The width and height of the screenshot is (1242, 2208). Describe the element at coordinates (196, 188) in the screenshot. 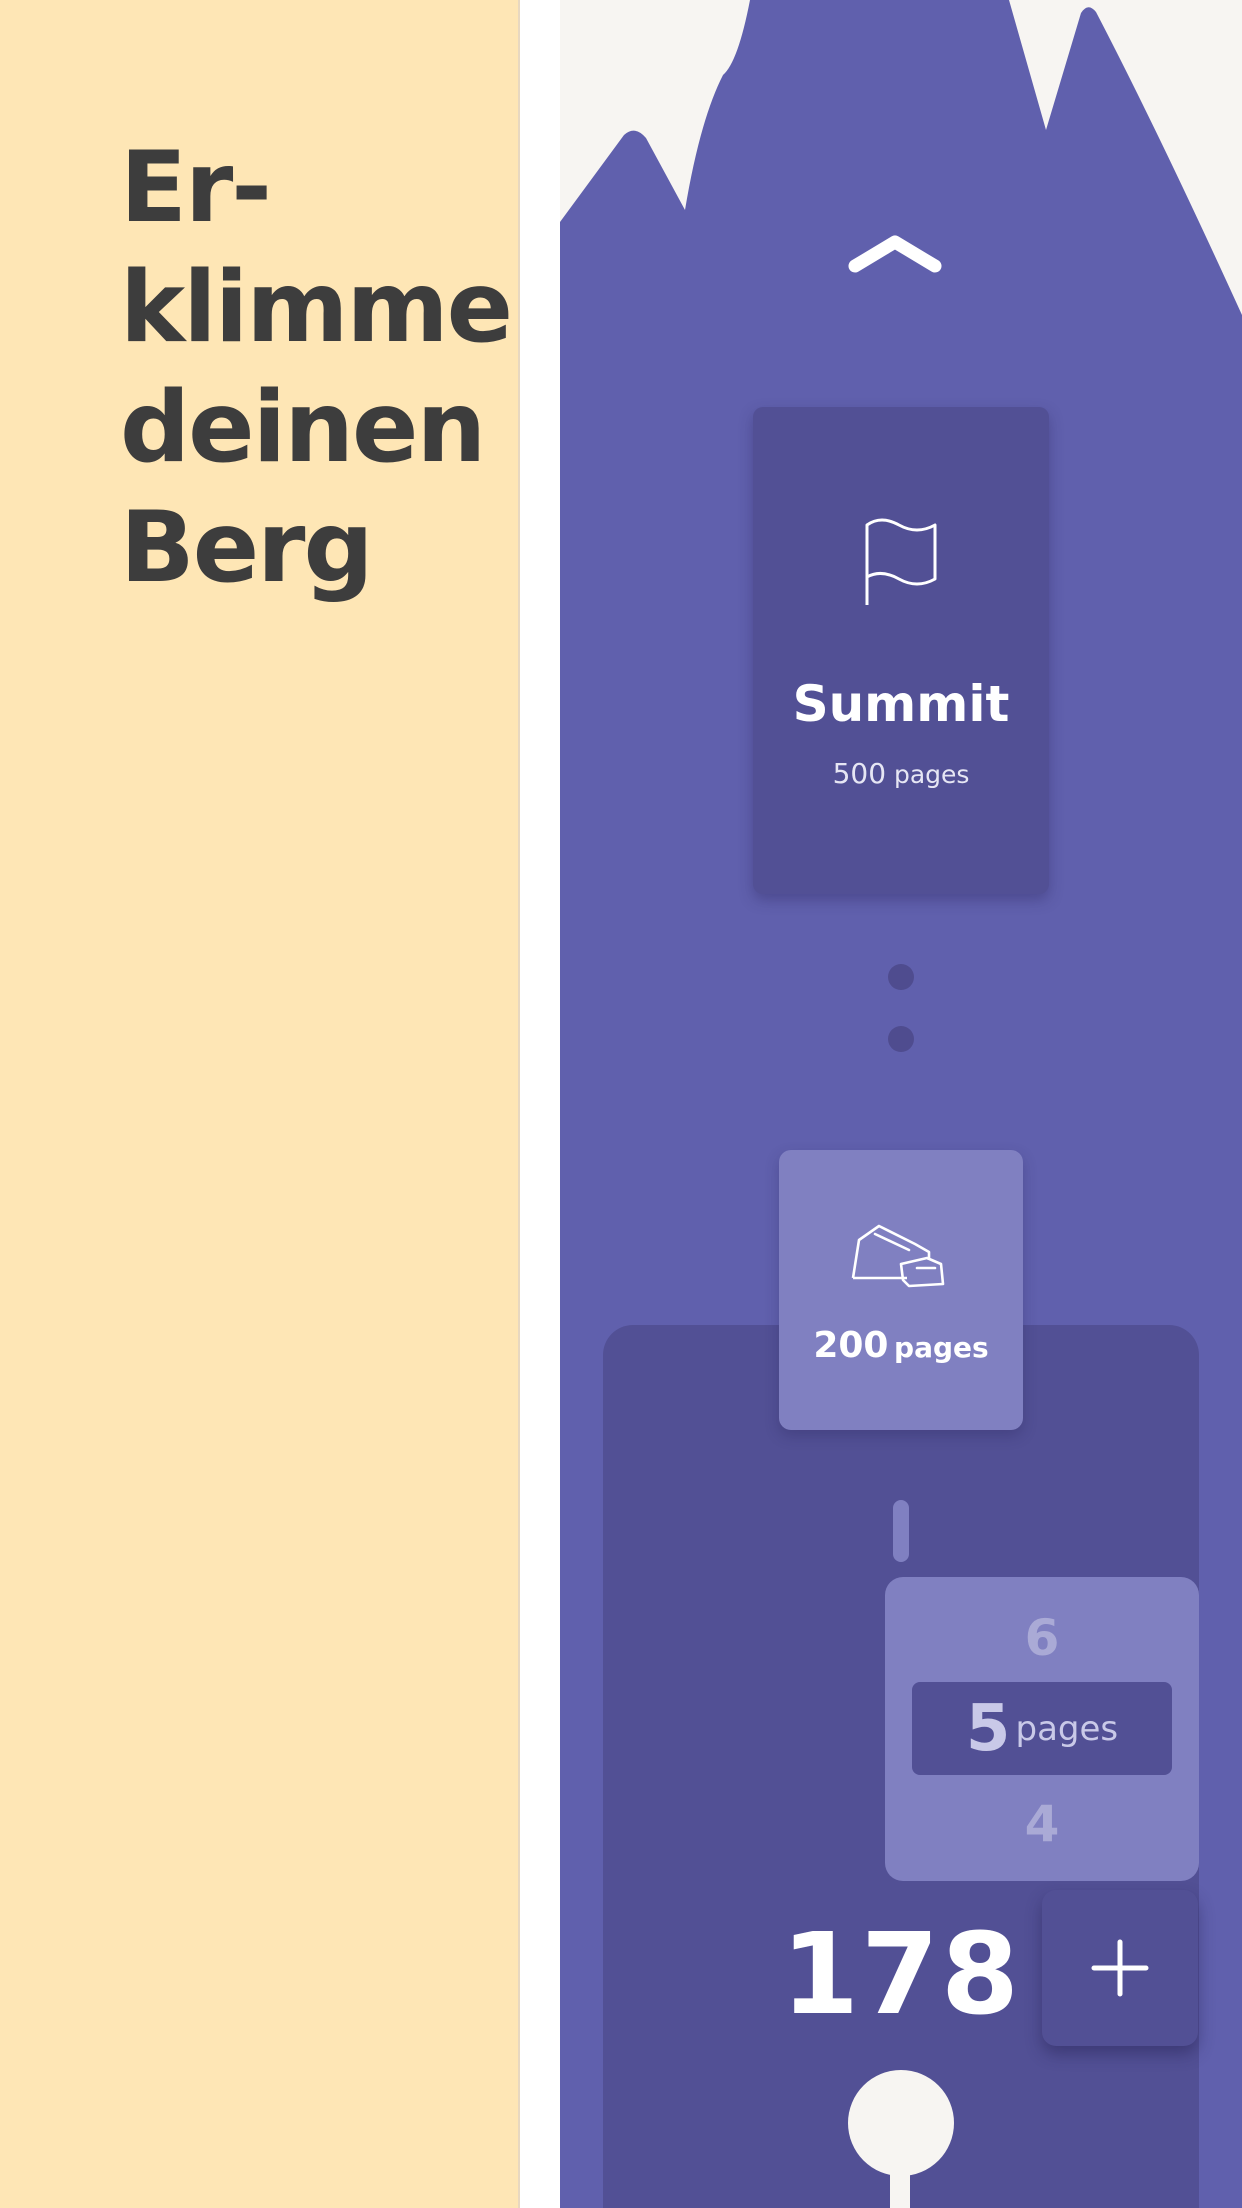

I see `headline-line: Er-` at that location.